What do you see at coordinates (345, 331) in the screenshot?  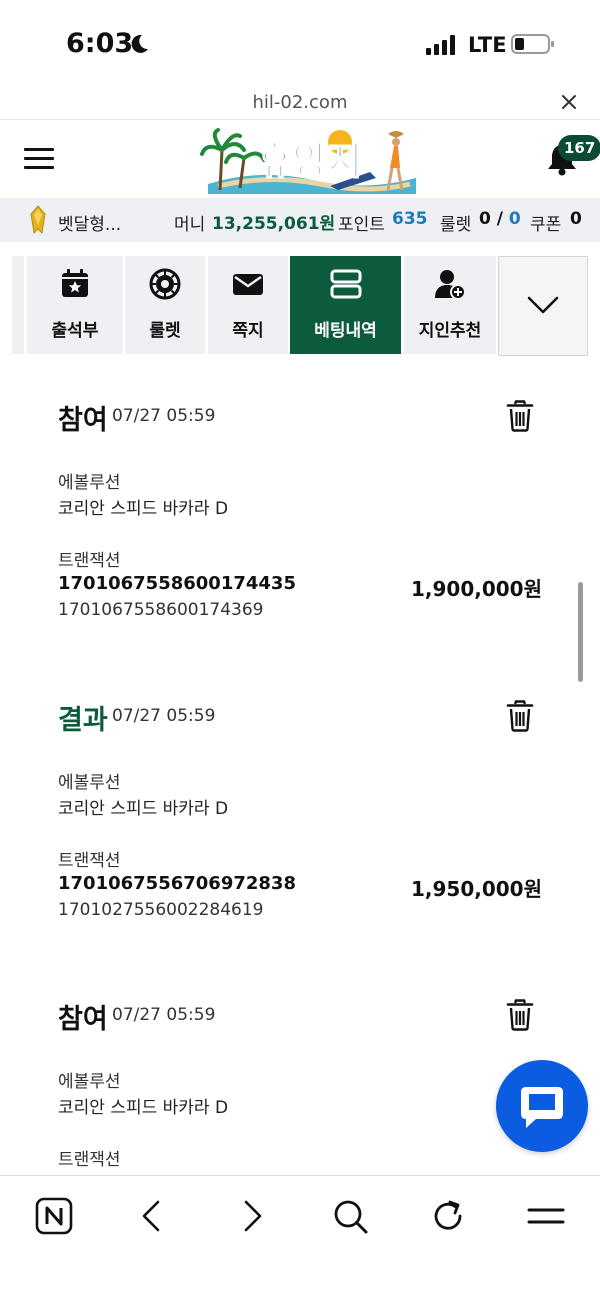 I see `quick-menu-label: 베팅내역` at bounding box center [345, 331].